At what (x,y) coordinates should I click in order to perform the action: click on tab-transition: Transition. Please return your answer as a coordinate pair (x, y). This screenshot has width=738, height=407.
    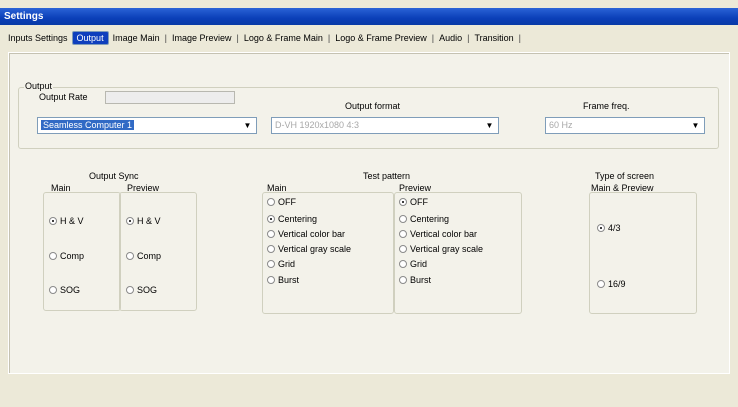
    Looking at the image, I should click on (493, 38).